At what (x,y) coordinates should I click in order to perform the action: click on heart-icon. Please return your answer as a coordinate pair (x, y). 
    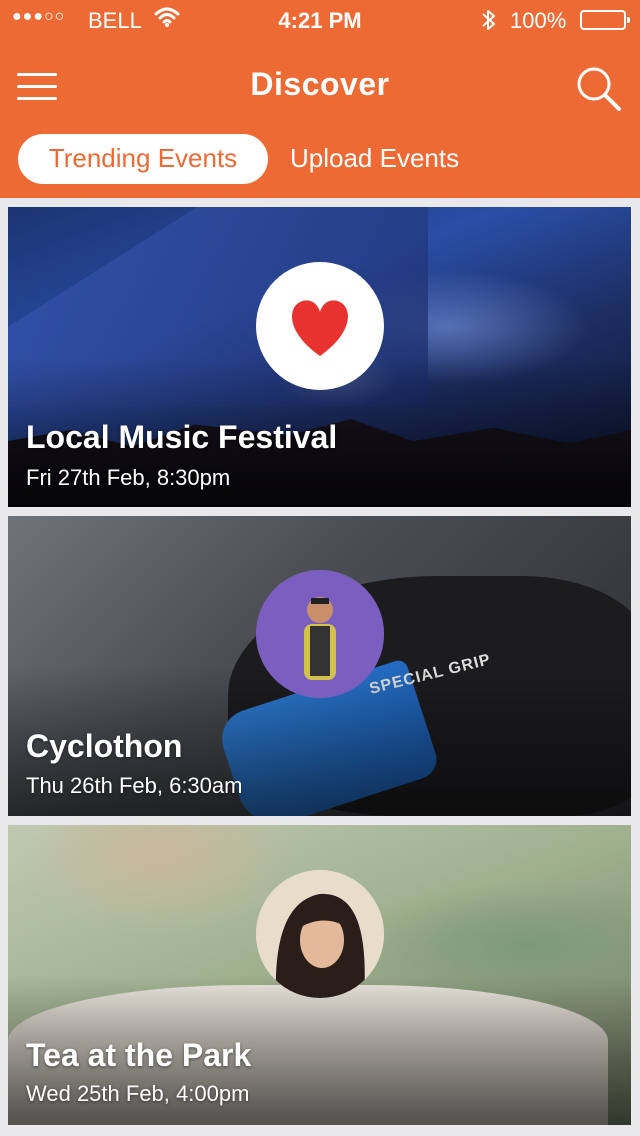
    Looking at the image, I should click on (320, 328).